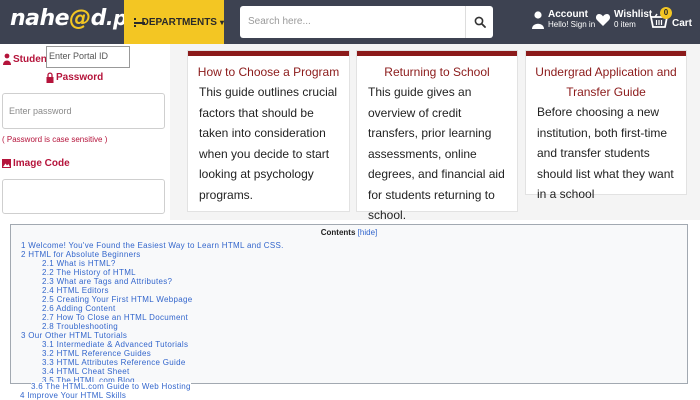 This screenshot has width=700, height=400. What do you see at coordinates (48, 281) in the screenshot?
I see `toc-num: 2.3` at bounding box center [48, 281].